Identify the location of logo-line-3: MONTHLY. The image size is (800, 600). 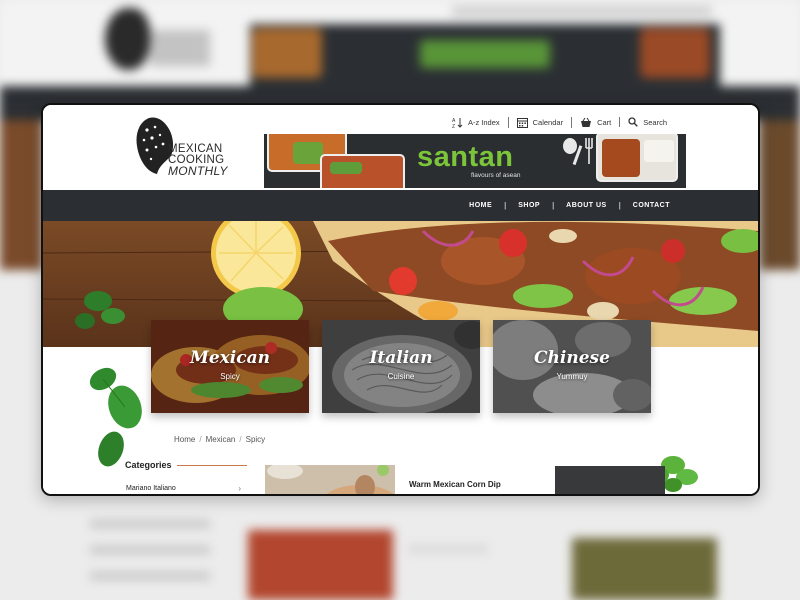
(198, 171).